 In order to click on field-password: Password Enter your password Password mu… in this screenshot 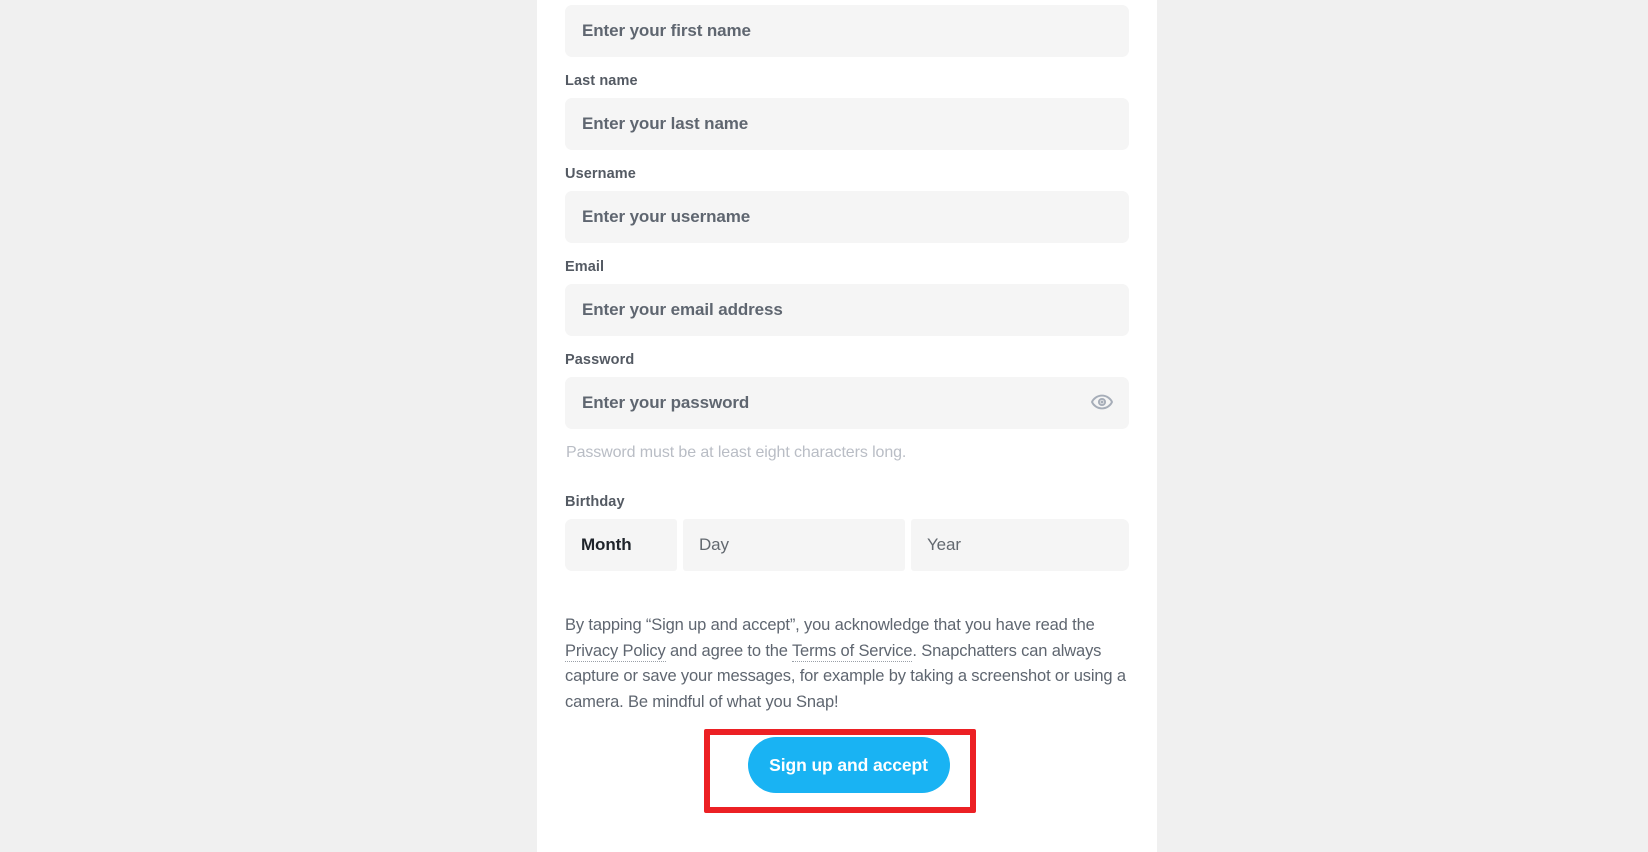, I will do `click(847, 407)`.